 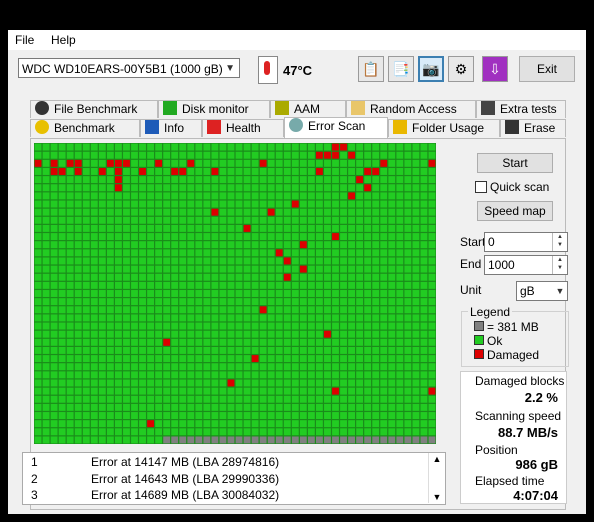 I want to click on tab-error-scan: Error Scan, so click(x=336, y=127).